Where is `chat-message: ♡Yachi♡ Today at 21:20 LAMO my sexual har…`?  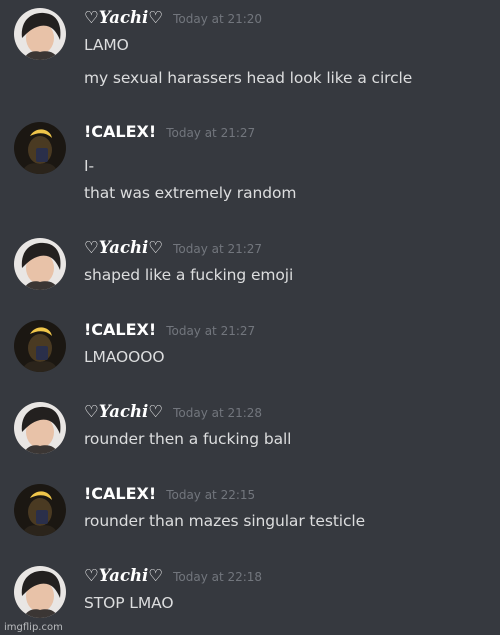
chat-message: ♡Yachi♡ Today at 21:20 LAMO my sexual har… is located at coordinates (250, 53).